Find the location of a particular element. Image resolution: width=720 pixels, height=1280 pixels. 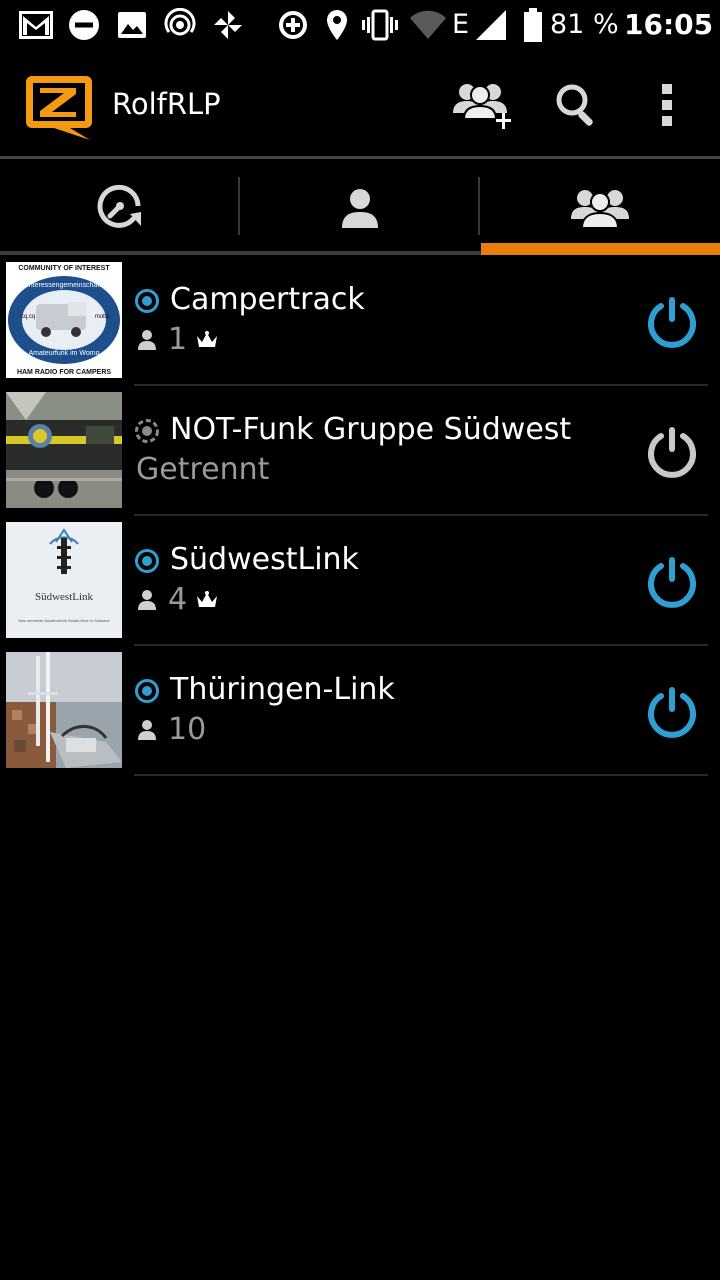

user-count: 4 is located at coordinates (178, 599).